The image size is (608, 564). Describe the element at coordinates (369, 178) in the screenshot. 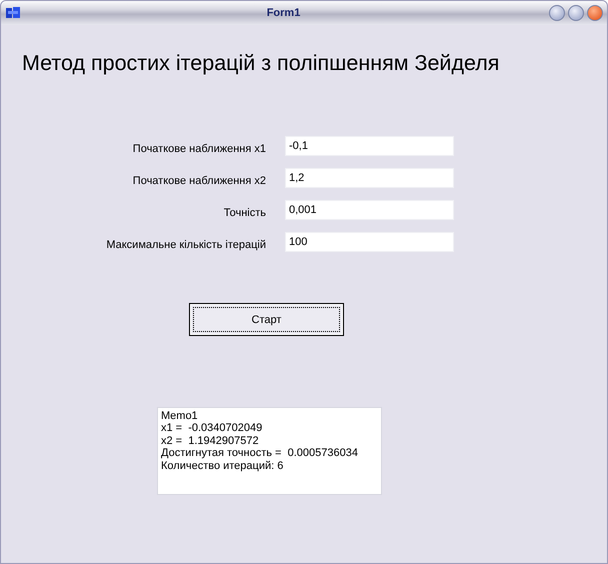

I see `input-field: 1,2` at that location.